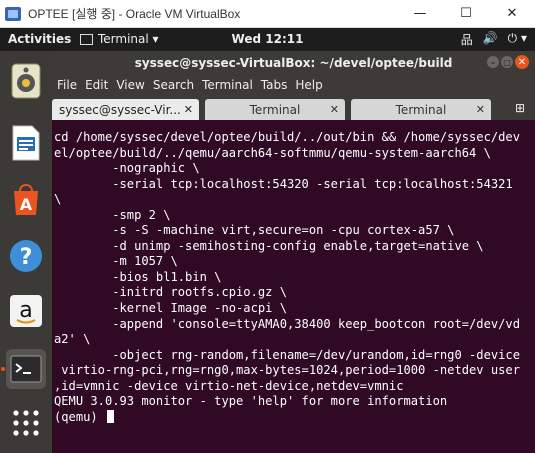 The width and height of the screenshot is (535, 453). Describe the element at coordinates (517, 38) in the screenshot. I see `power-icon: ⏻ ▾` at that location.